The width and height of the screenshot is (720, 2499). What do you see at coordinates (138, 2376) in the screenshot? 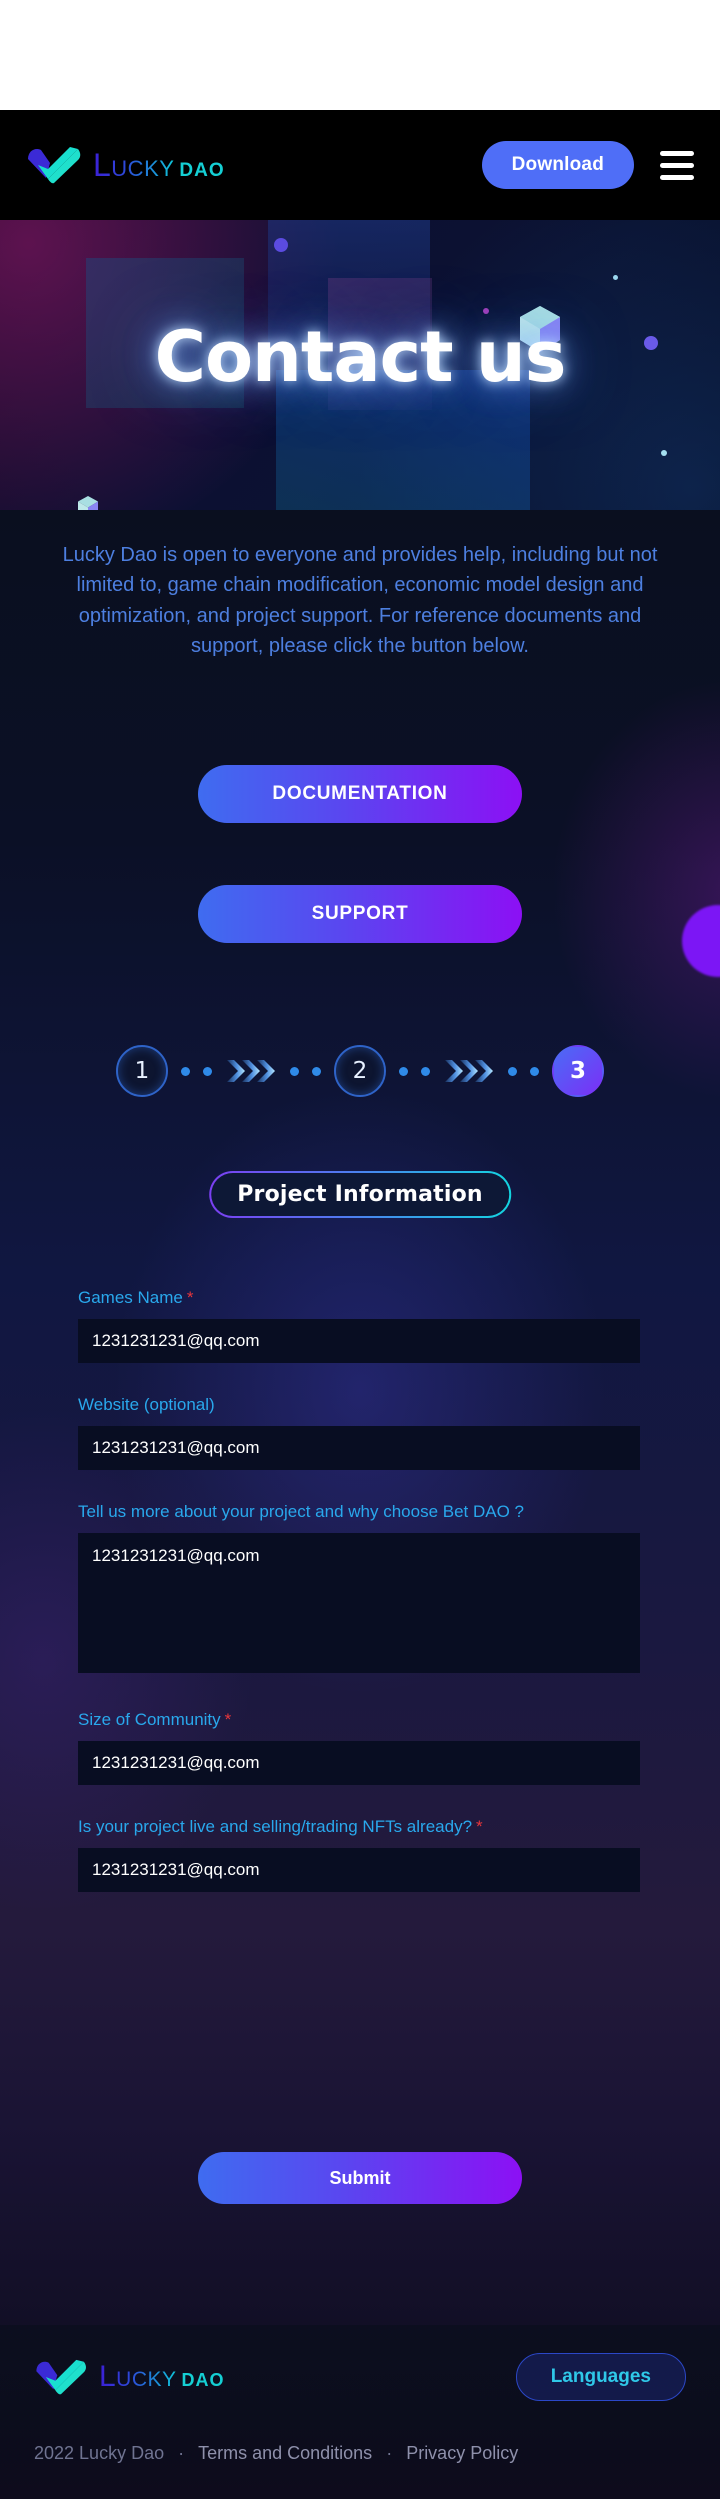
I see `footer-brand-name-primary: Lucky` at bounding box center [138, 2376].